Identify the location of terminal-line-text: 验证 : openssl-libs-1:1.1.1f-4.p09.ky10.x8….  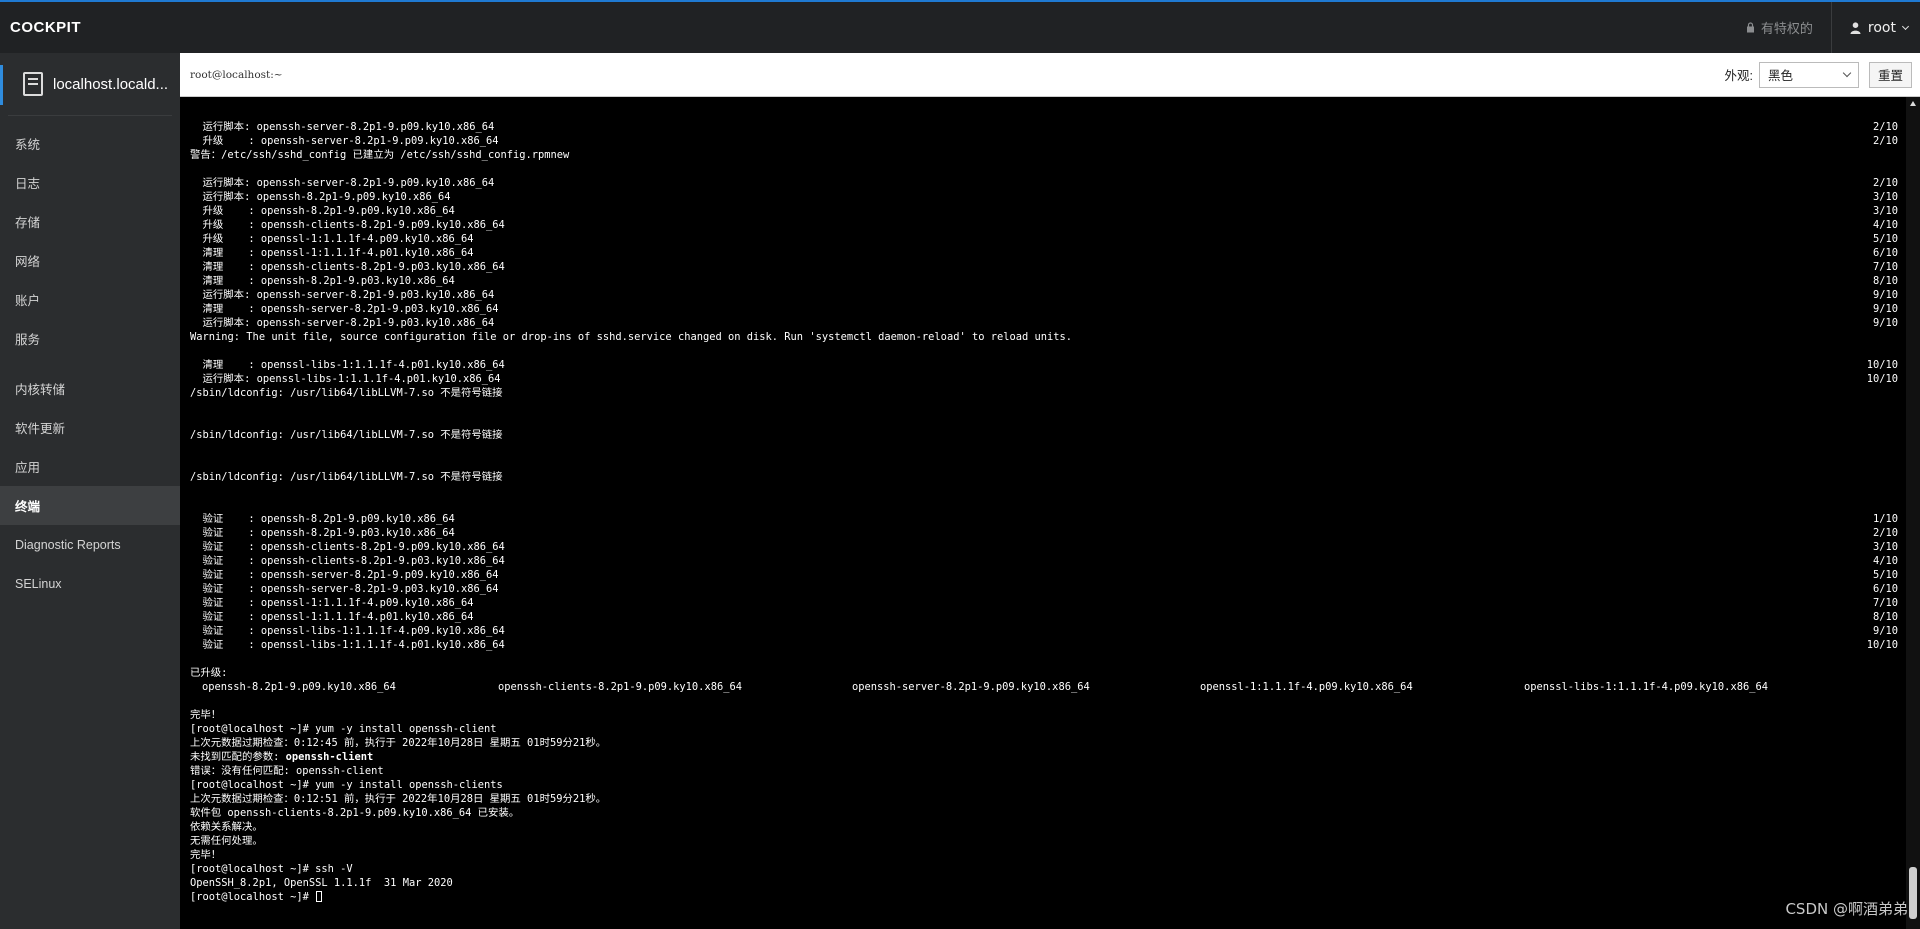
(347, 631).